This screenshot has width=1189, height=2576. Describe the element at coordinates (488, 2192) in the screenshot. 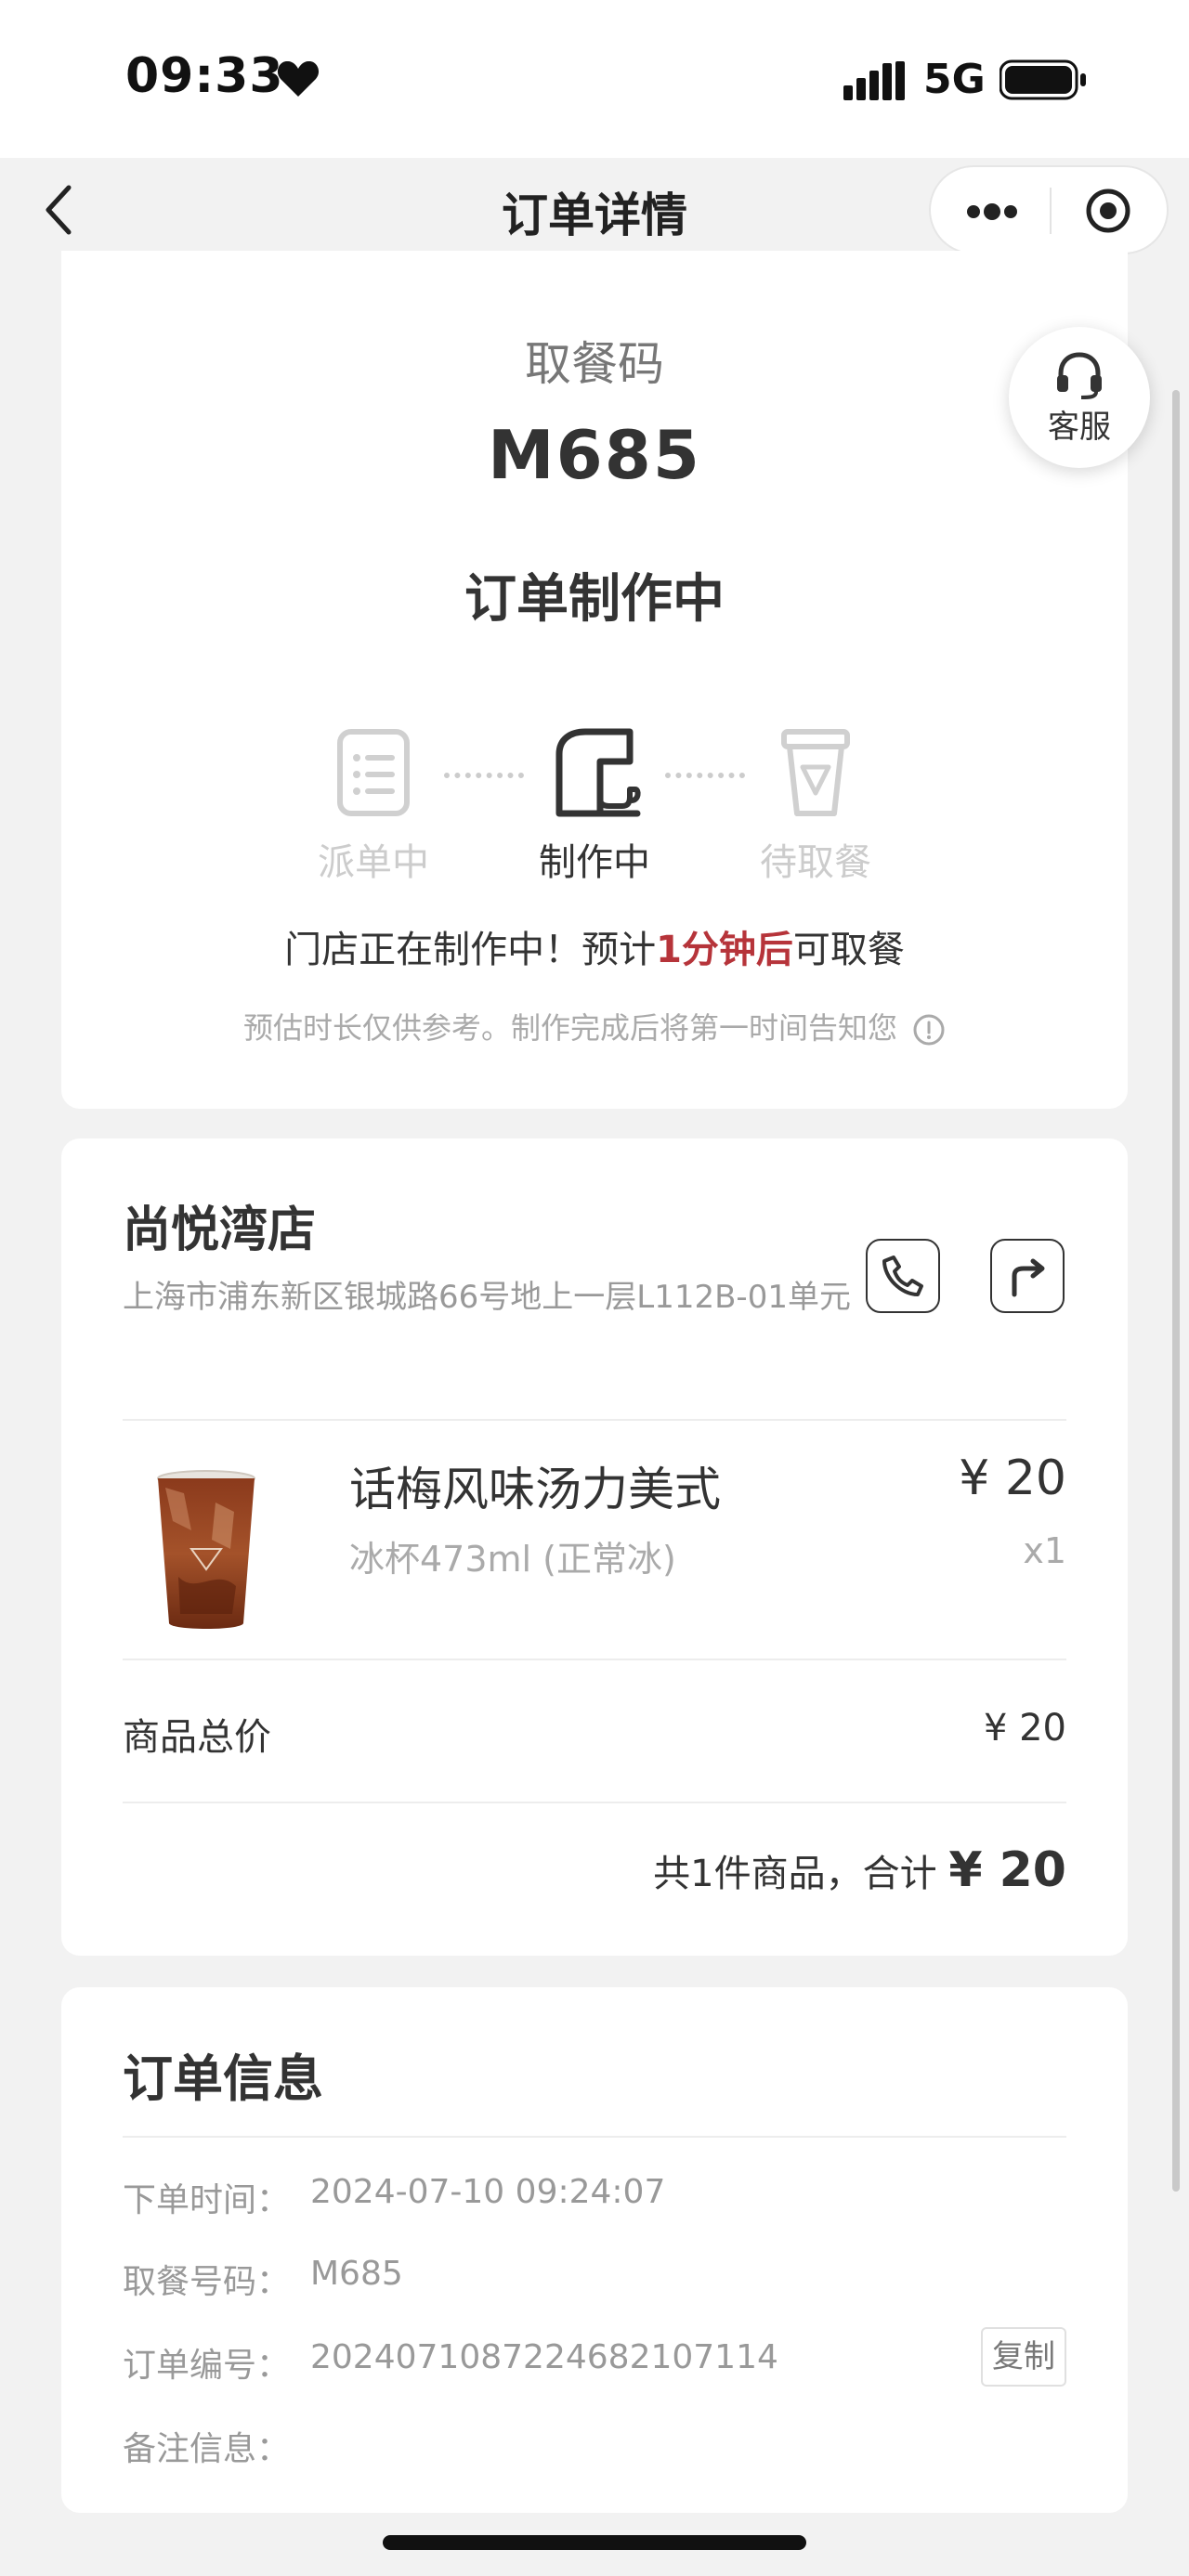

I see `order-time-value: 2024-07-10 09:24:07` at that location.